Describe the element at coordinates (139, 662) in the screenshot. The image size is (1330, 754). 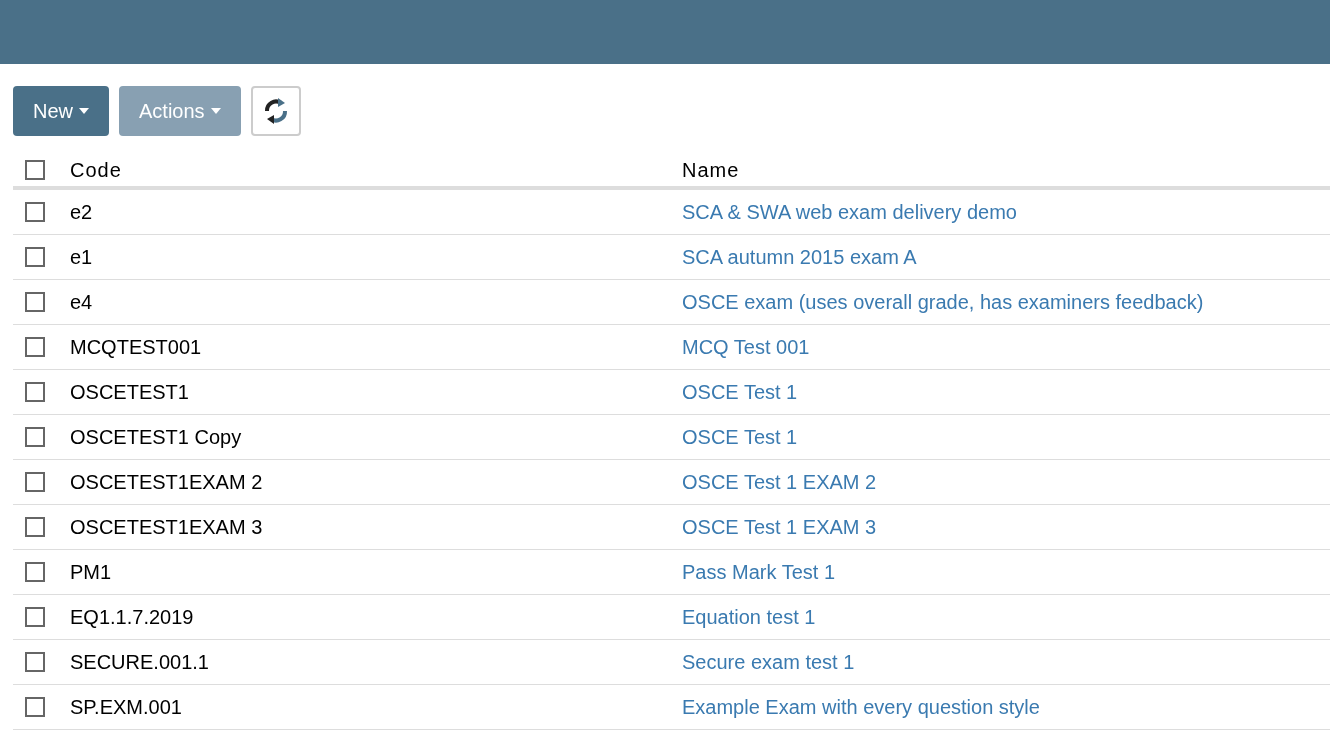
I see `table-cell: SECURE.001.1` at that location.